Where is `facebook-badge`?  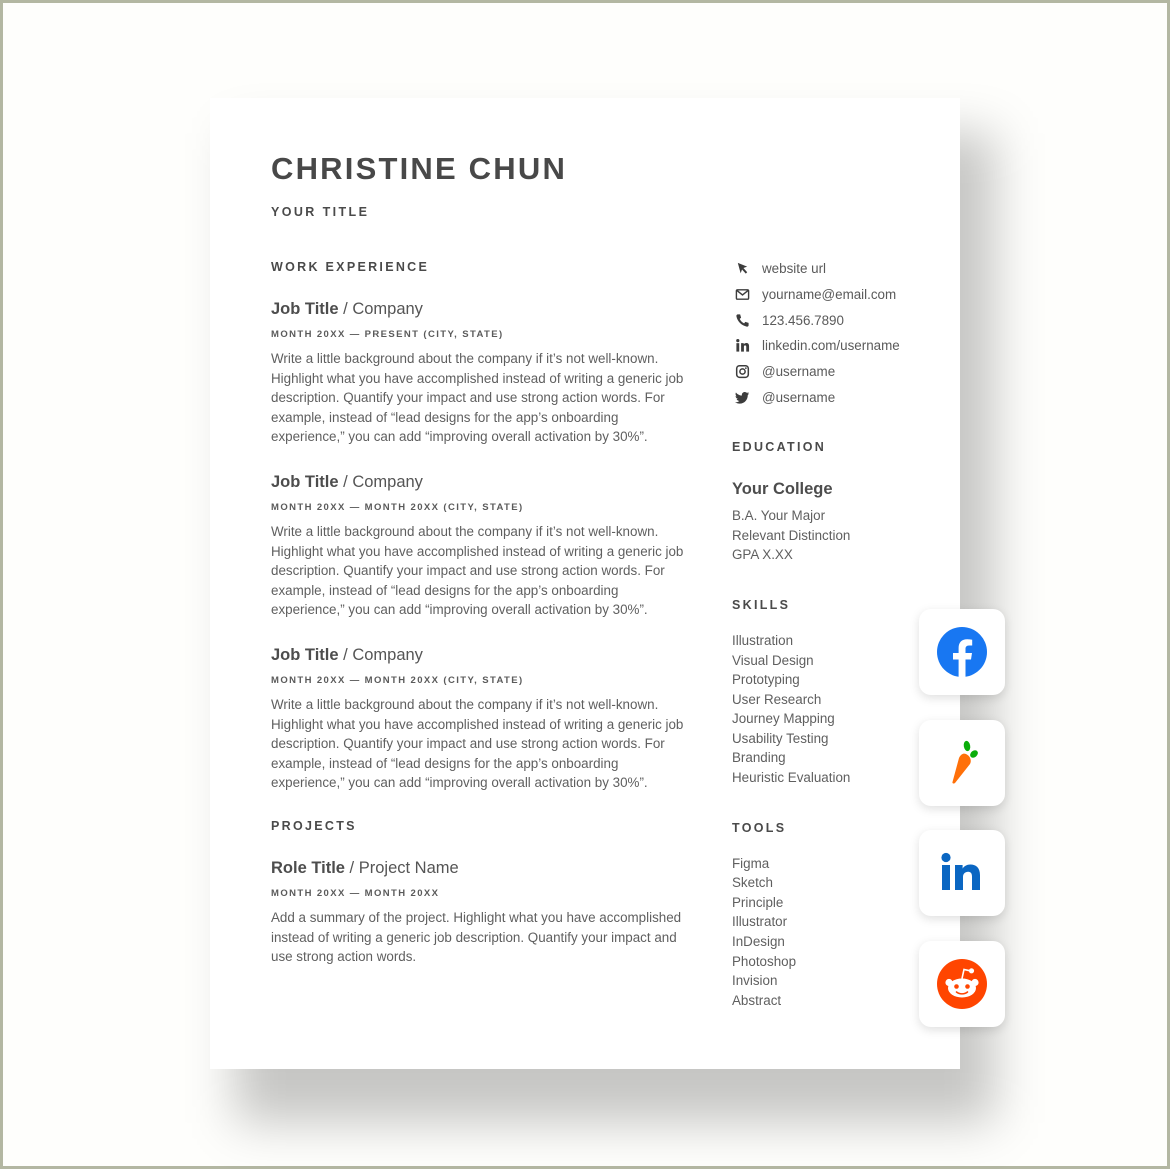 facebook-badge is located at coordinates (962, 652).